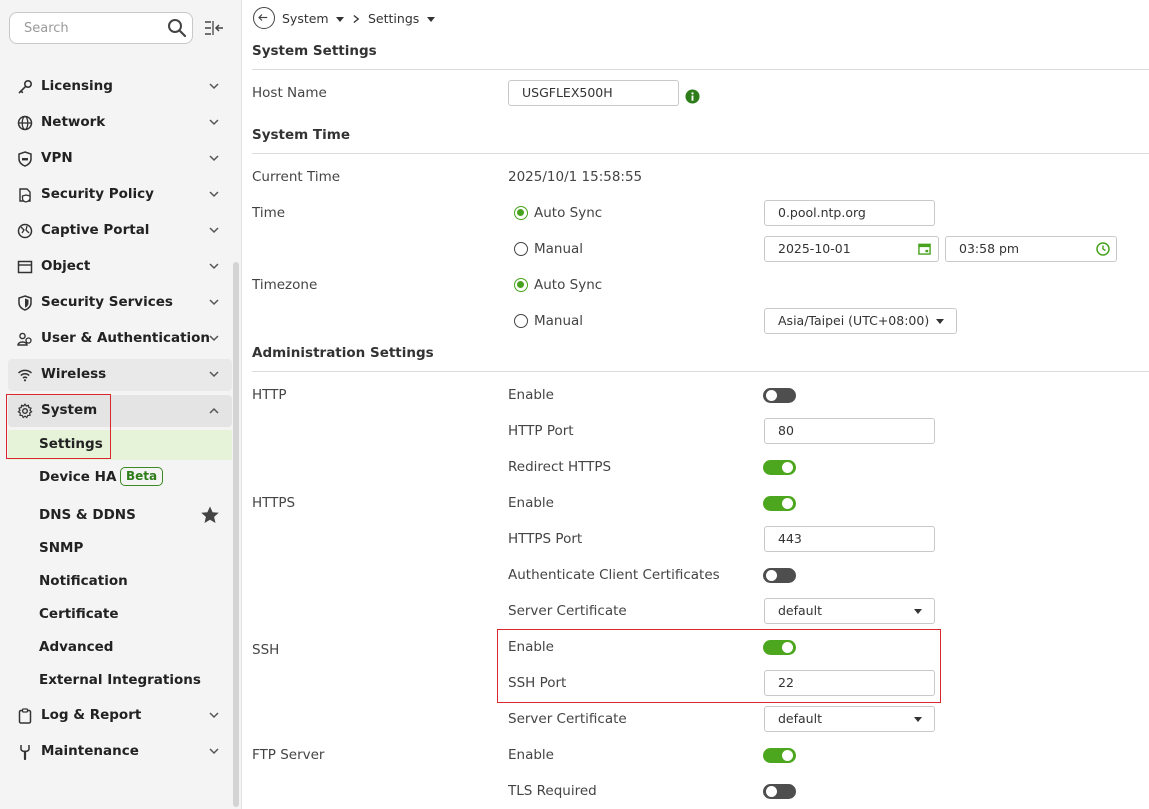 This screenshot has height=809, width=1149. What do you see at coordinates (214, 28) in the screenshot?
I see `collapse-sidebar-icon` at bounding box center [214, 28].